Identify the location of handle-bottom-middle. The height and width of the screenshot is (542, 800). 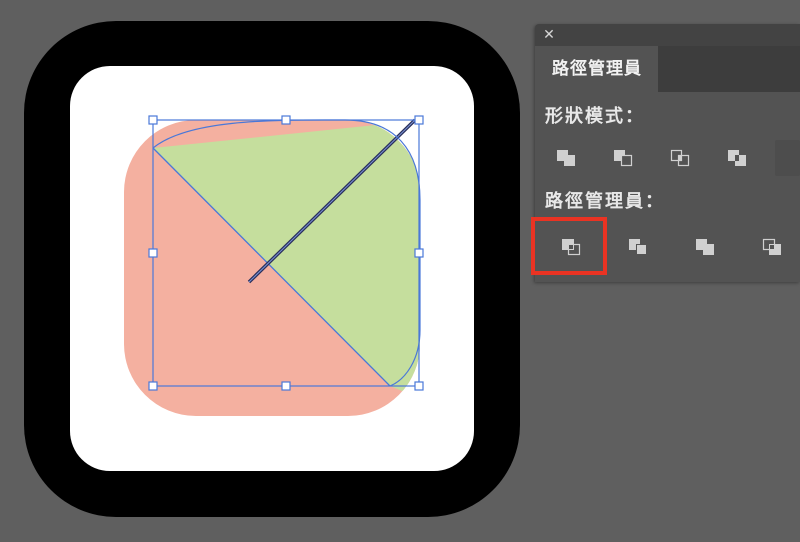
(286, 386).